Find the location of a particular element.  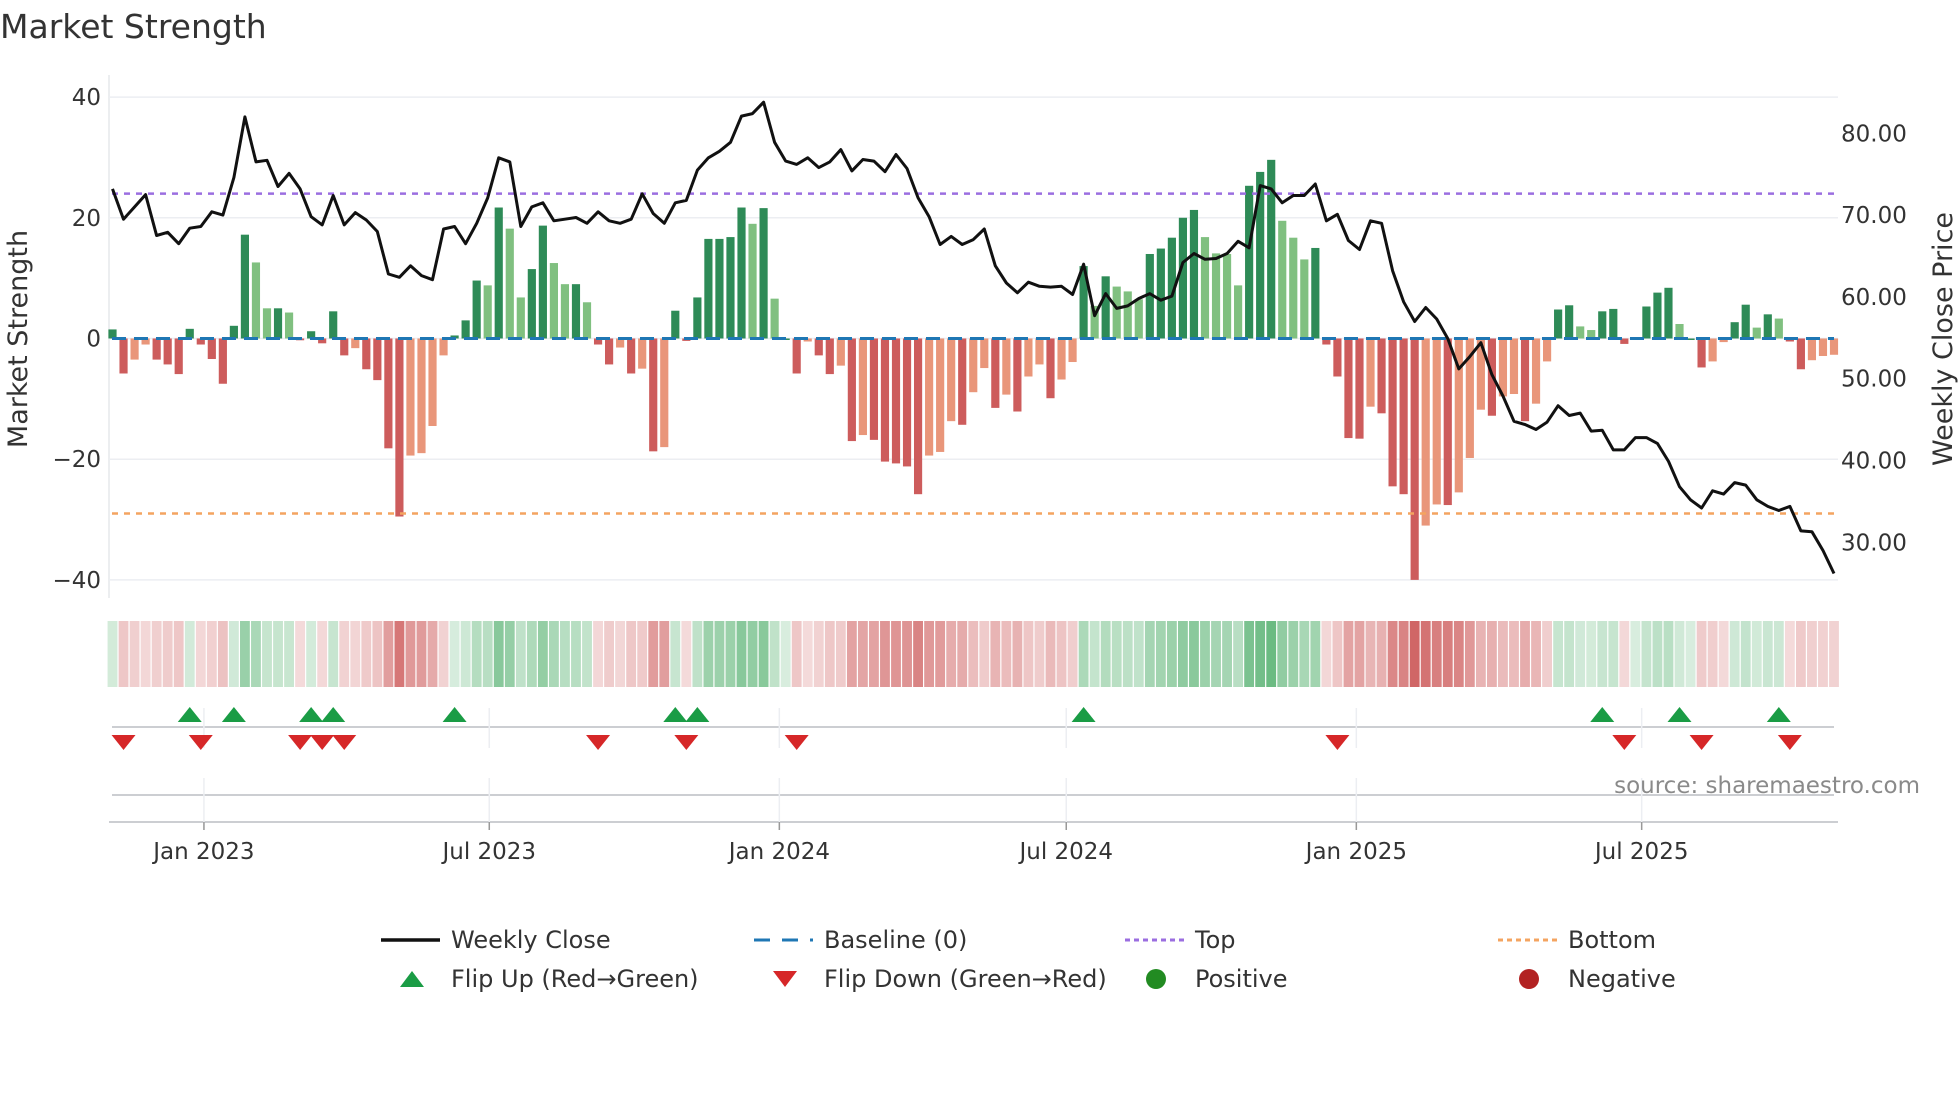

left-tick-label: 40 is located at coordinates (86, 98).